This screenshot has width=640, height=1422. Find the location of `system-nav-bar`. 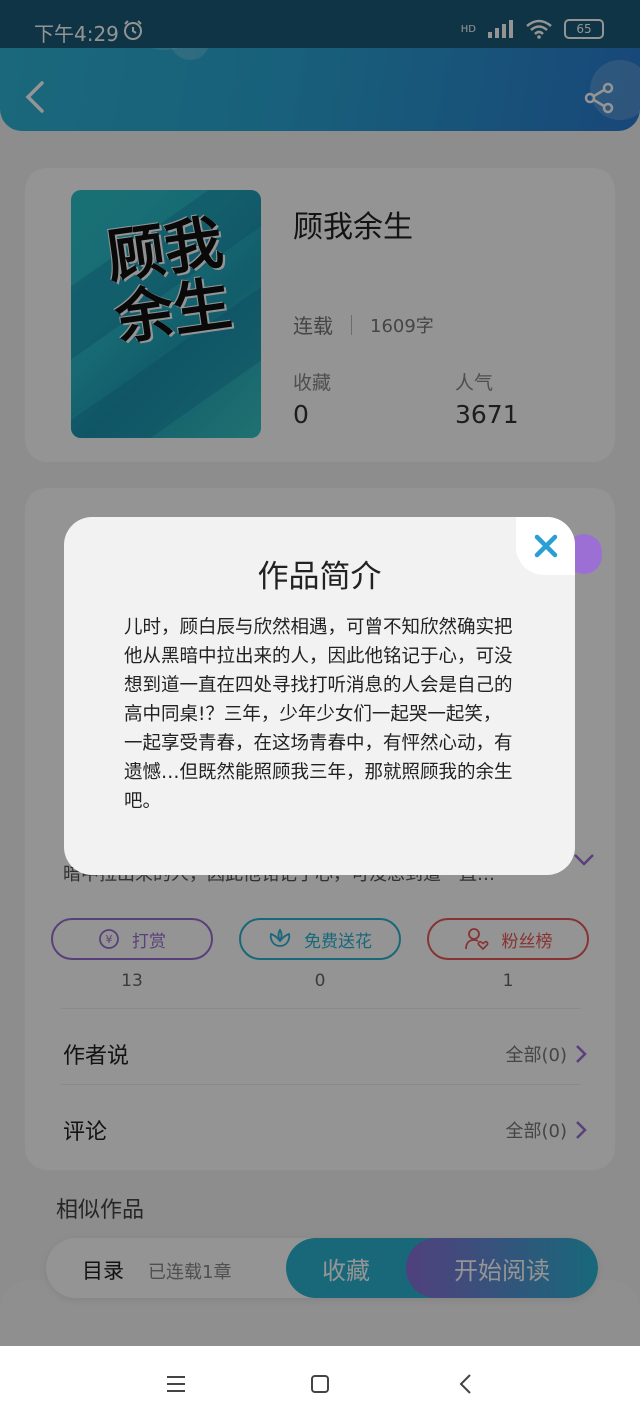

system-nav-bar is located at coordinates (320, 1384).